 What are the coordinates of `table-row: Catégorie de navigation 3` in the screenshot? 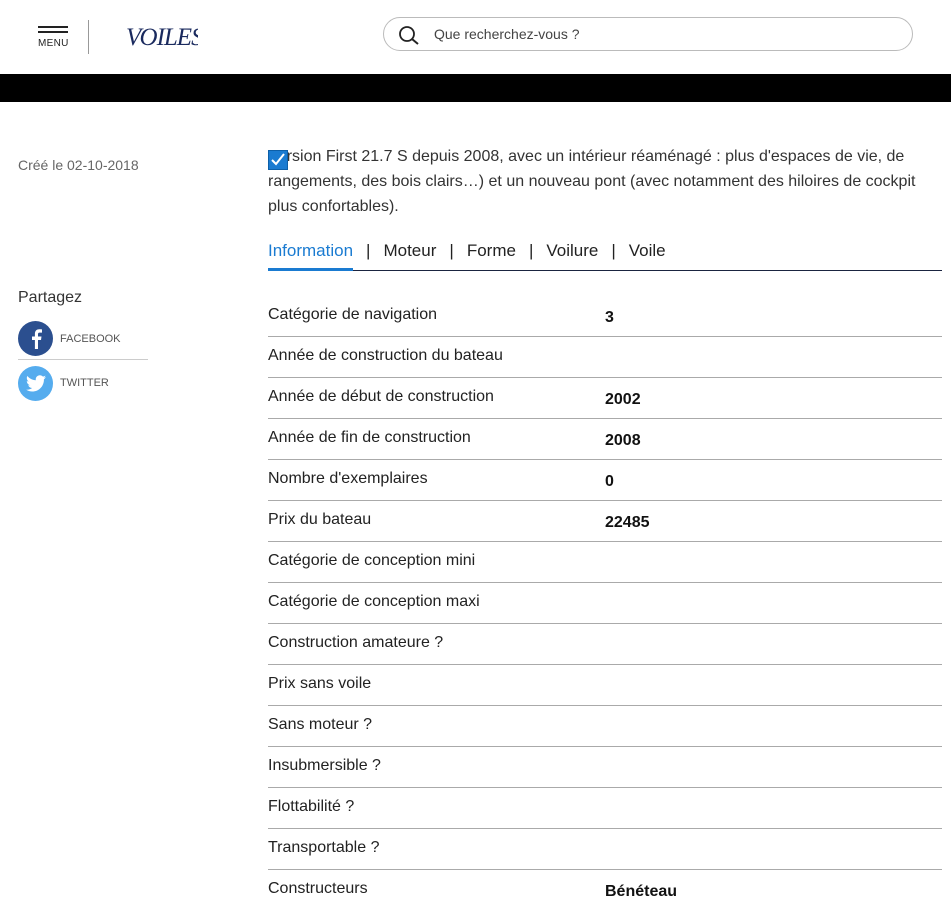 It's located at (605, 316).